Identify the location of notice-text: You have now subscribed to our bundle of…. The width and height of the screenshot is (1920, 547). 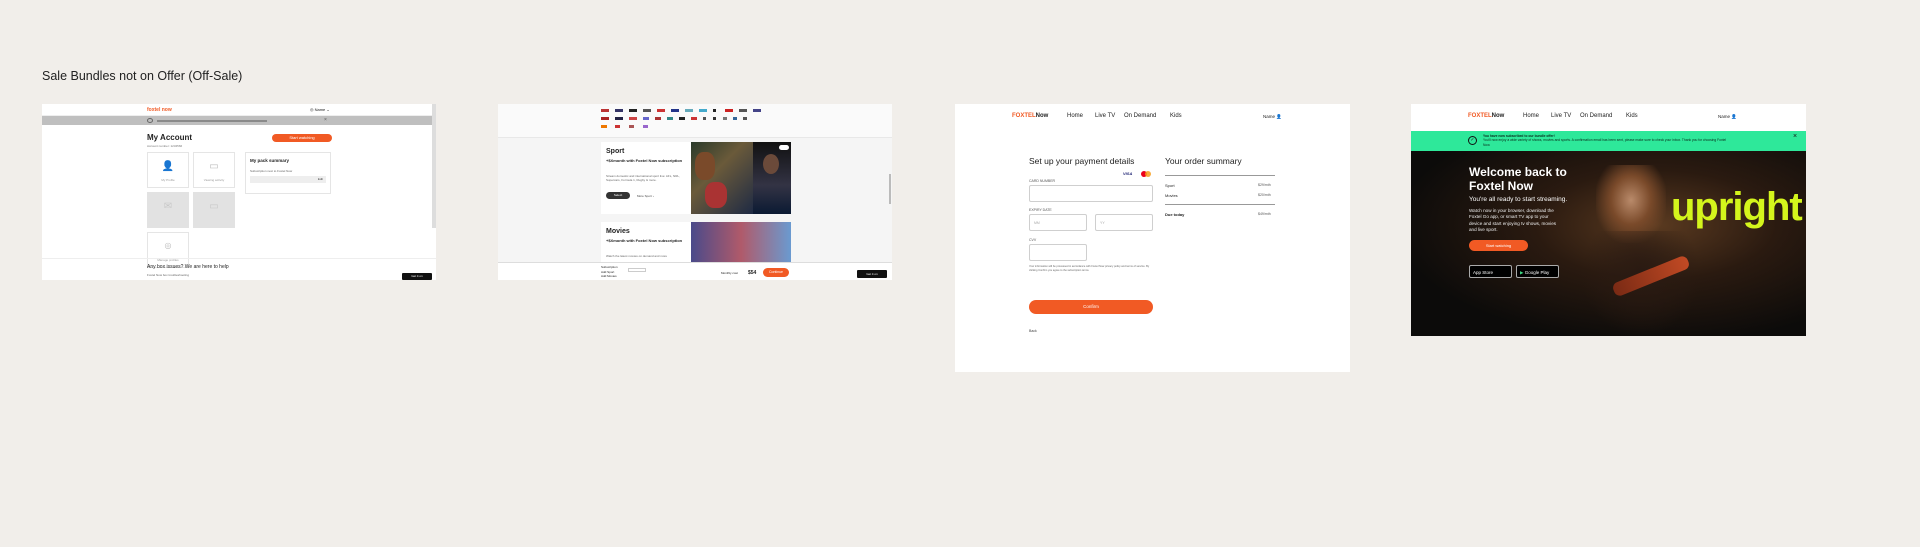
(1605, 140).